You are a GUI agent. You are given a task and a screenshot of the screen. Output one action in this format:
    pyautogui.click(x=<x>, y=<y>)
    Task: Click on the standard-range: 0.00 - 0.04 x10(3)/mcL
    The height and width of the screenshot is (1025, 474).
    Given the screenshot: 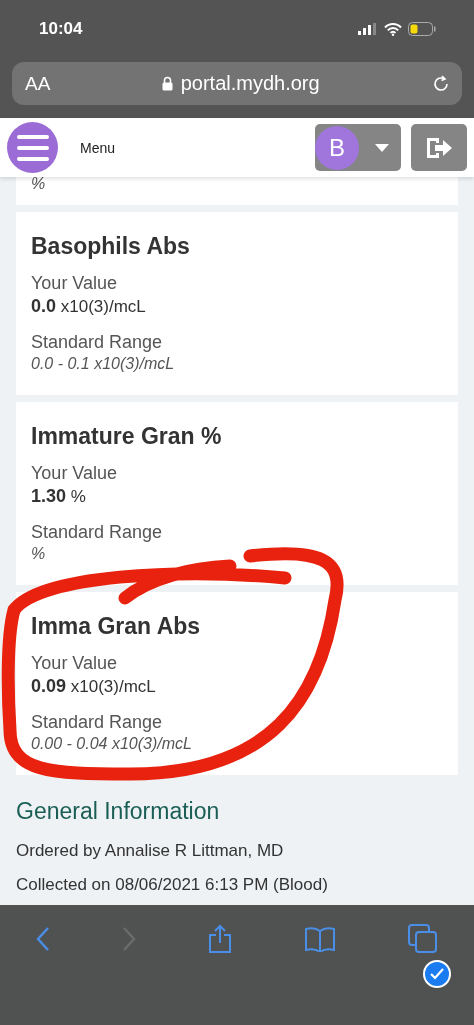 What is the action you would take?
    pyautogui.click(x=111, y=744)
    